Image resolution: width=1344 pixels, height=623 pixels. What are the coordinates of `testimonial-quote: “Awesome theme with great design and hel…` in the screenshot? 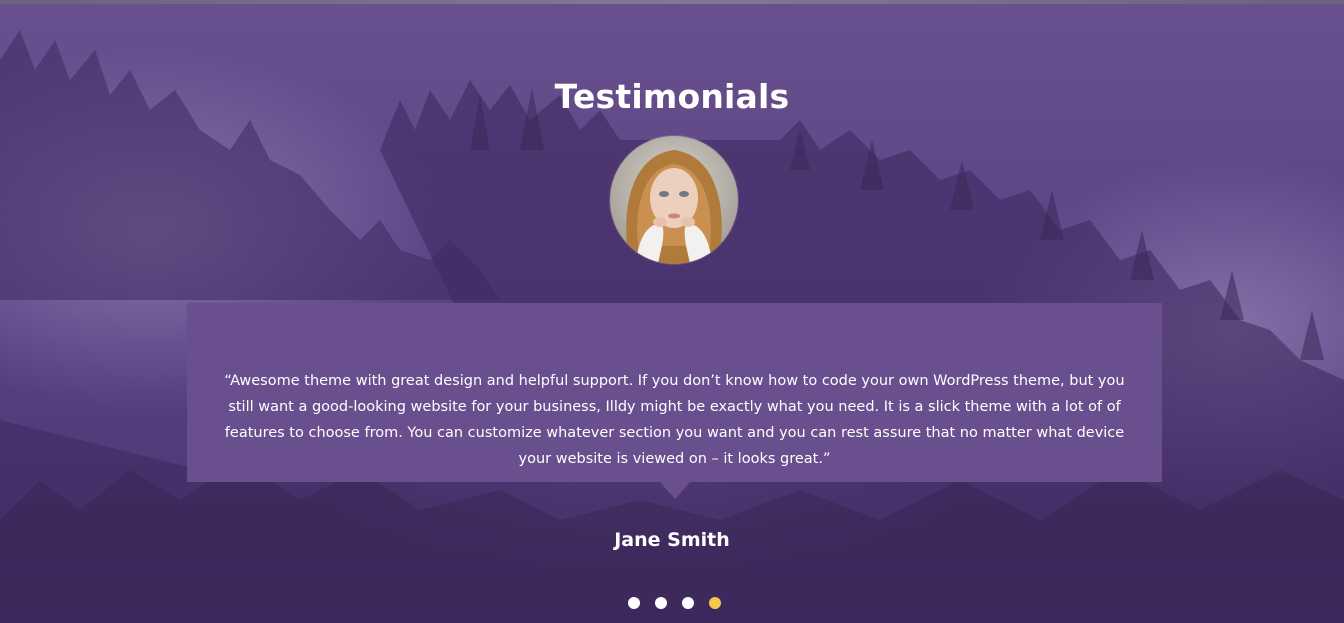 It's located at (674, 419).